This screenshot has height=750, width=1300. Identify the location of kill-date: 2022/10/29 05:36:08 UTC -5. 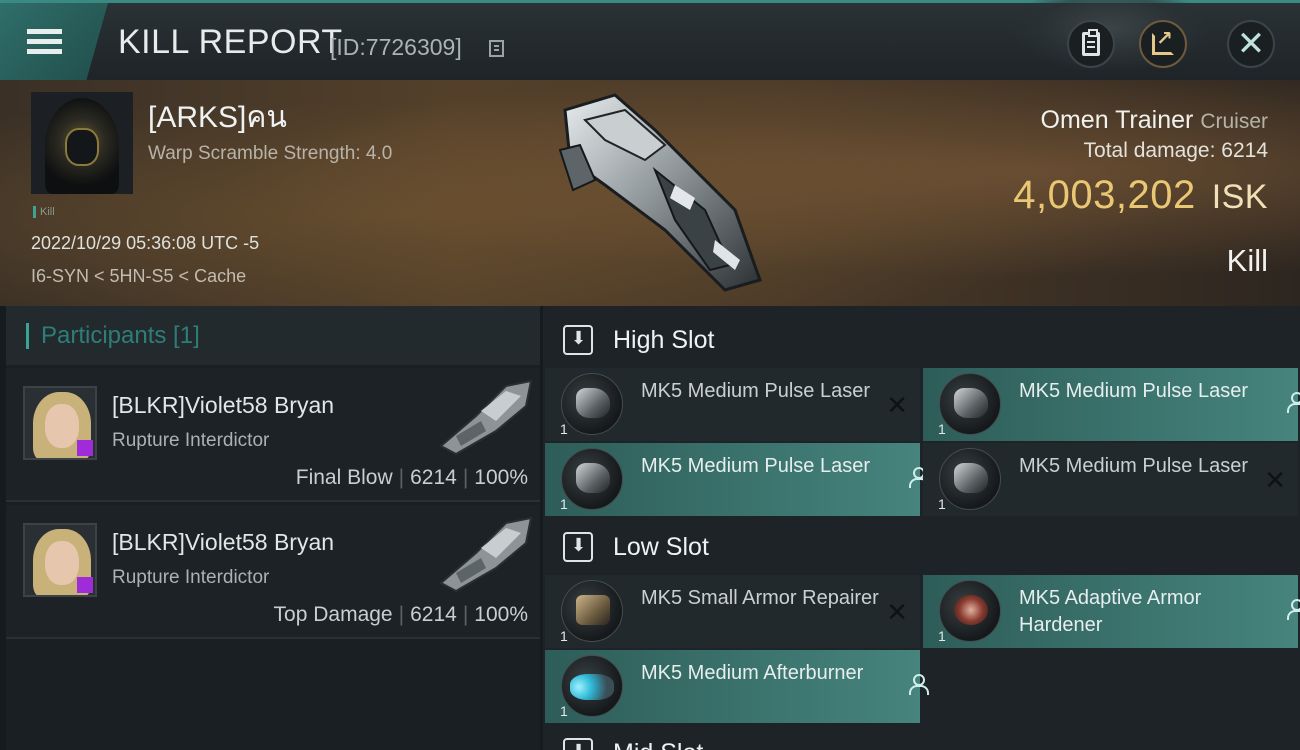
(145, 243).